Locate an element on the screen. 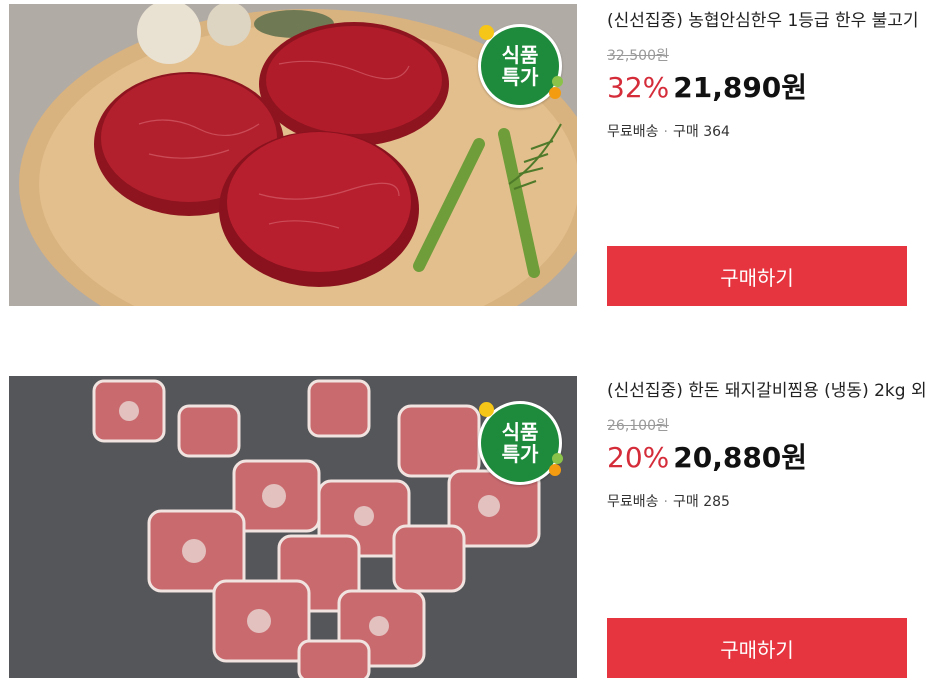  product-title: (신선집중) 농협안심한우 1등급 한우 불고기 is located at coordinates (772, 21).